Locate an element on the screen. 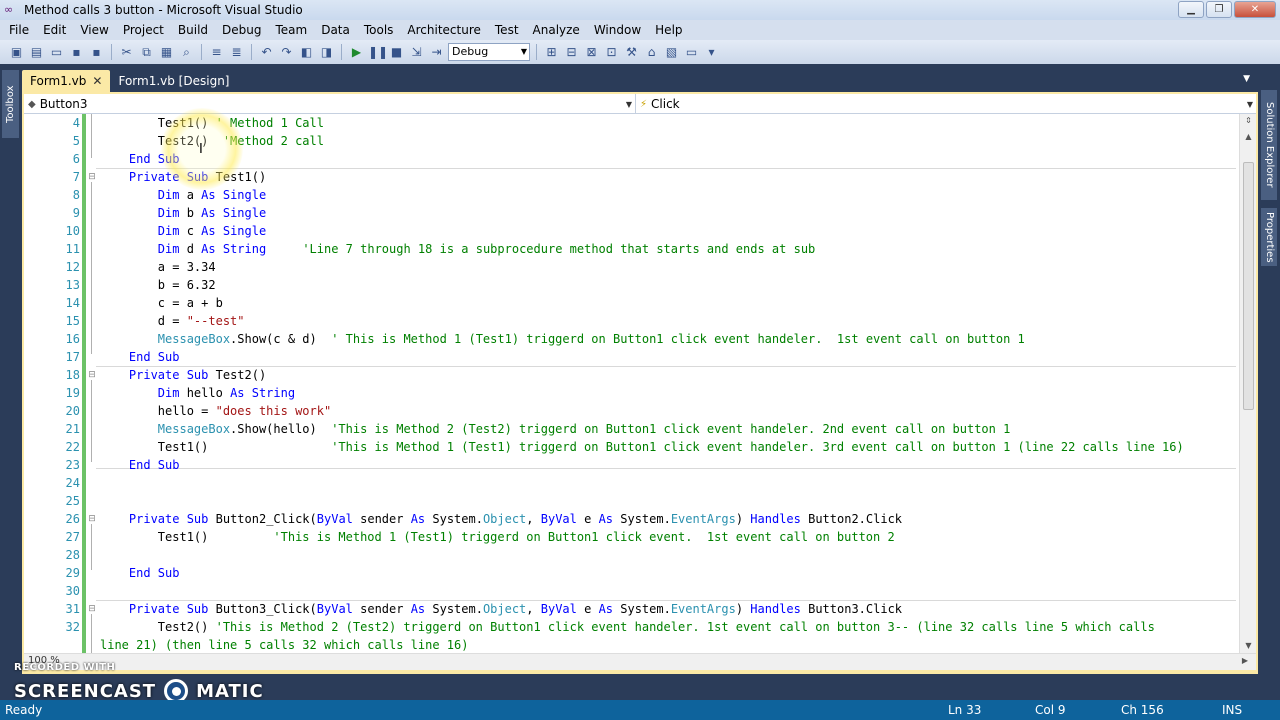 Image resolution: width=1280 pixels, height=720 pixels. tab-label: Form1.vb [Design] is located at coordinates (174, 81).